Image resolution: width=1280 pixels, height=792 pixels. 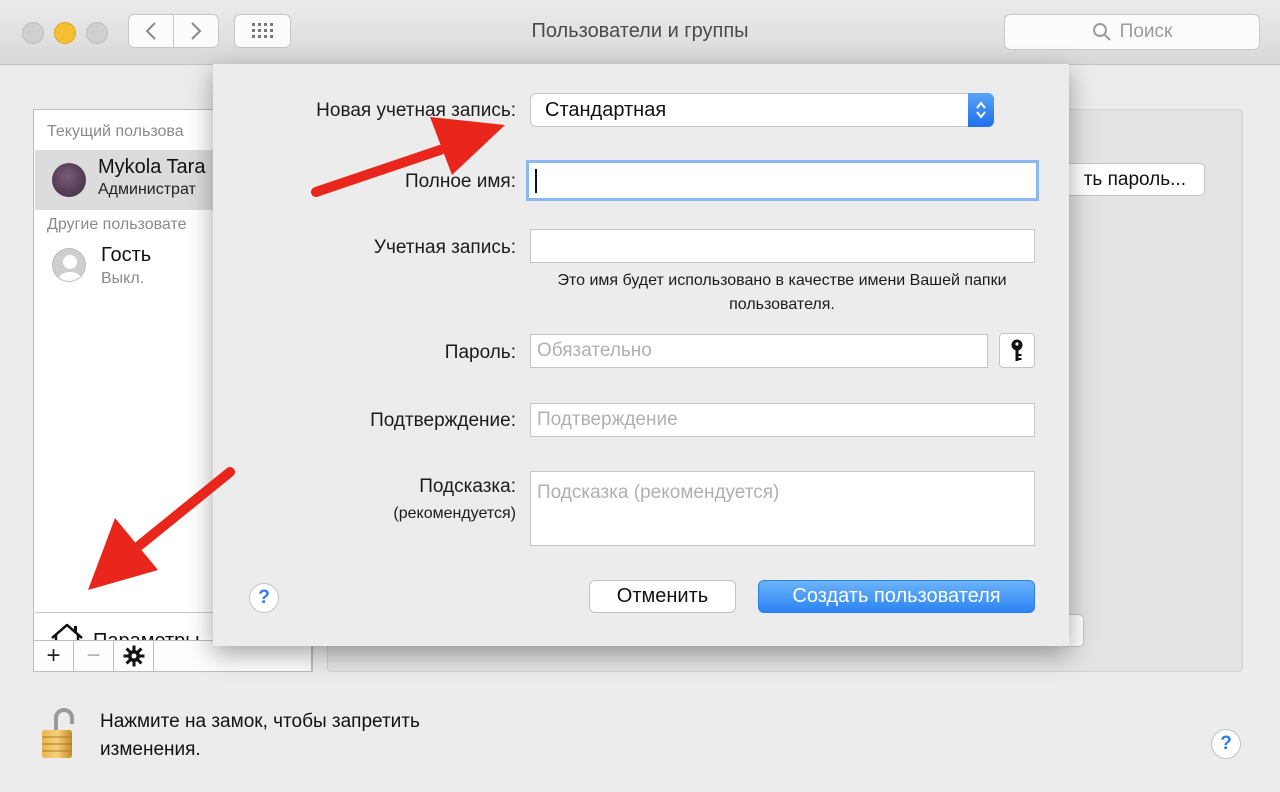 I want to click on password-assistant-button, so click(x=1017, y=350).